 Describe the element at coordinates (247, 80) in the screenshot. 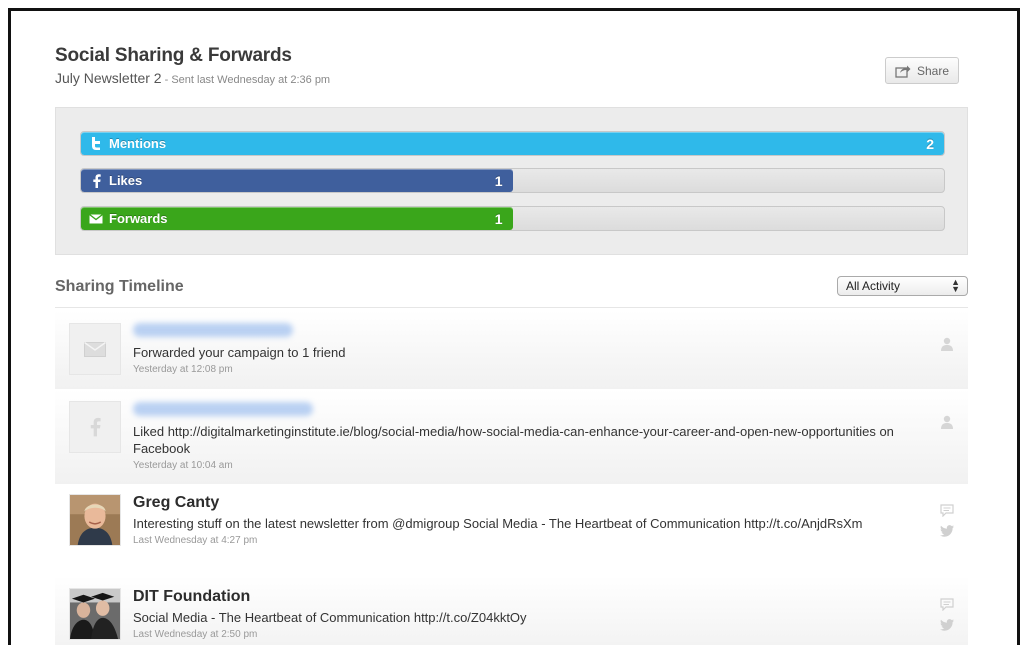

I see `sent-info: - Sent last Wednesday at 2:36 pm` at that location.